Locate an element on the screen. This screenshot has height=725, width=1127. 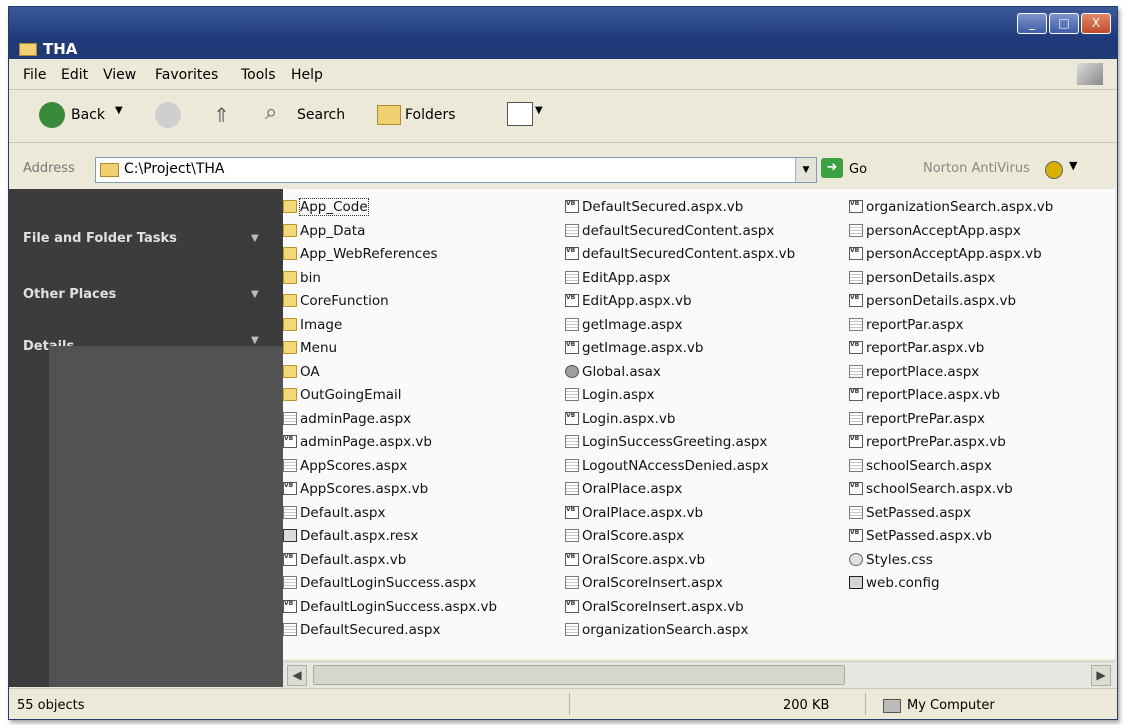
folder-item: OutGoingEmail is located at coordinates (342, 397).